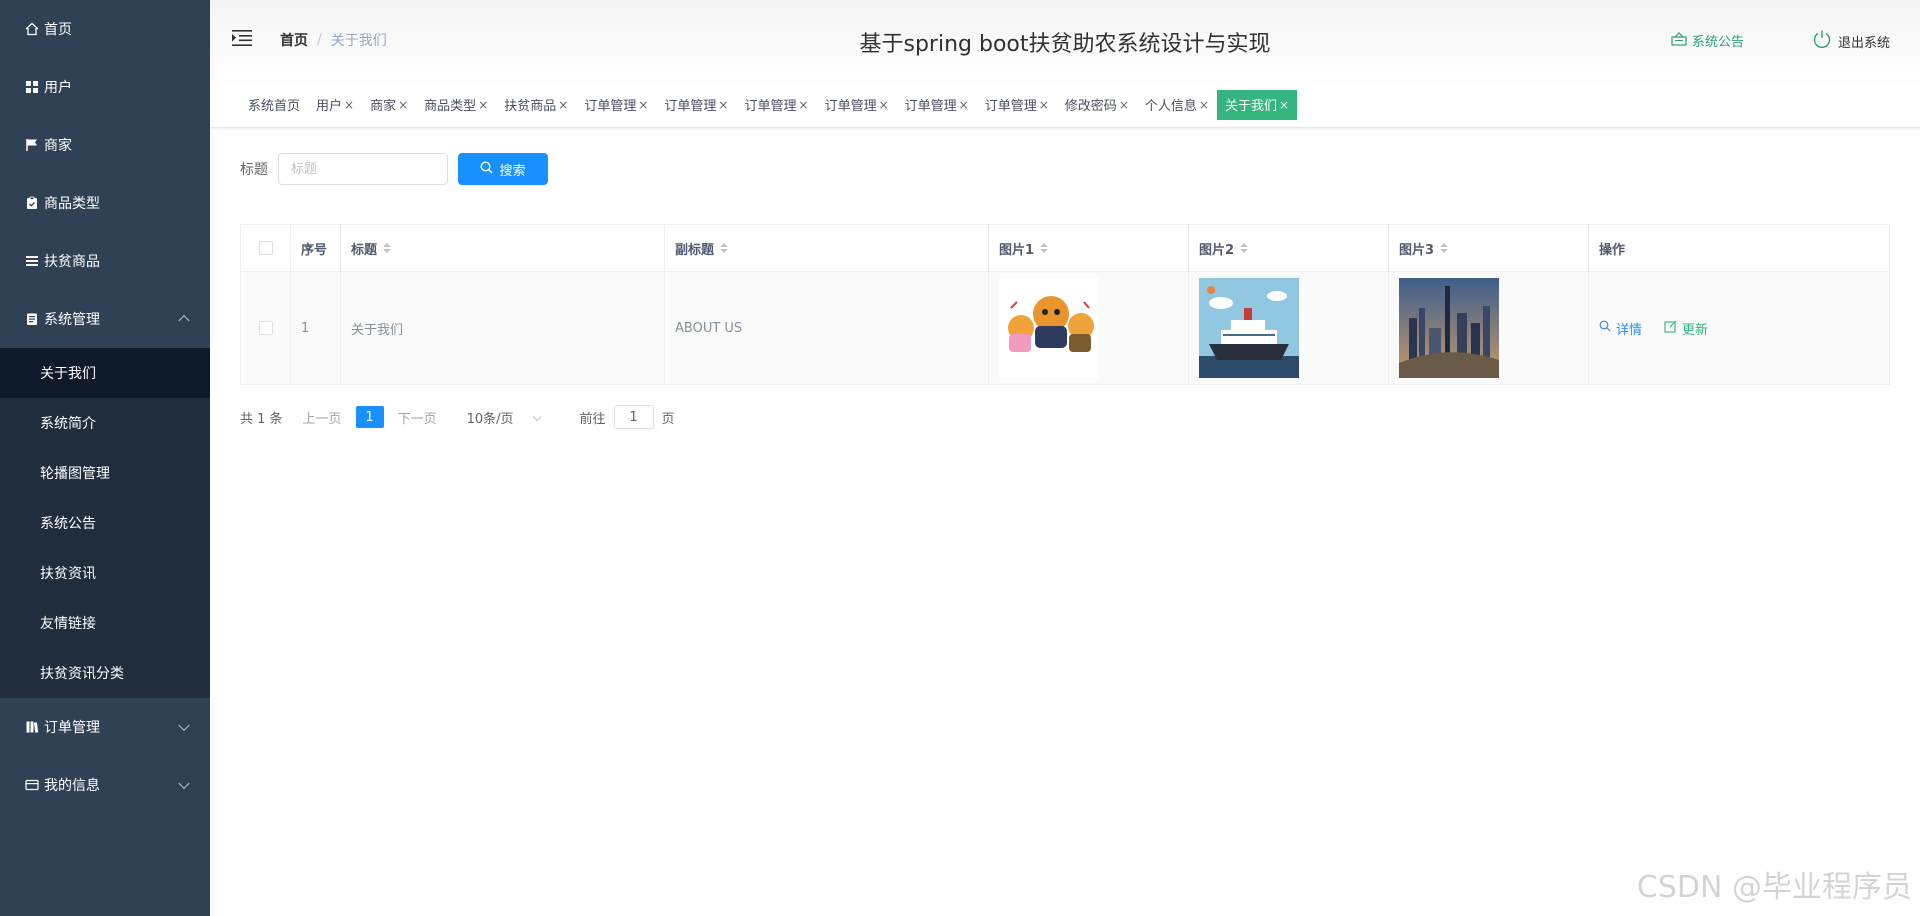  Describe the element at coordinates (1863, 43) in the screenshot. I see `logout-label: 退出系统` at that location.